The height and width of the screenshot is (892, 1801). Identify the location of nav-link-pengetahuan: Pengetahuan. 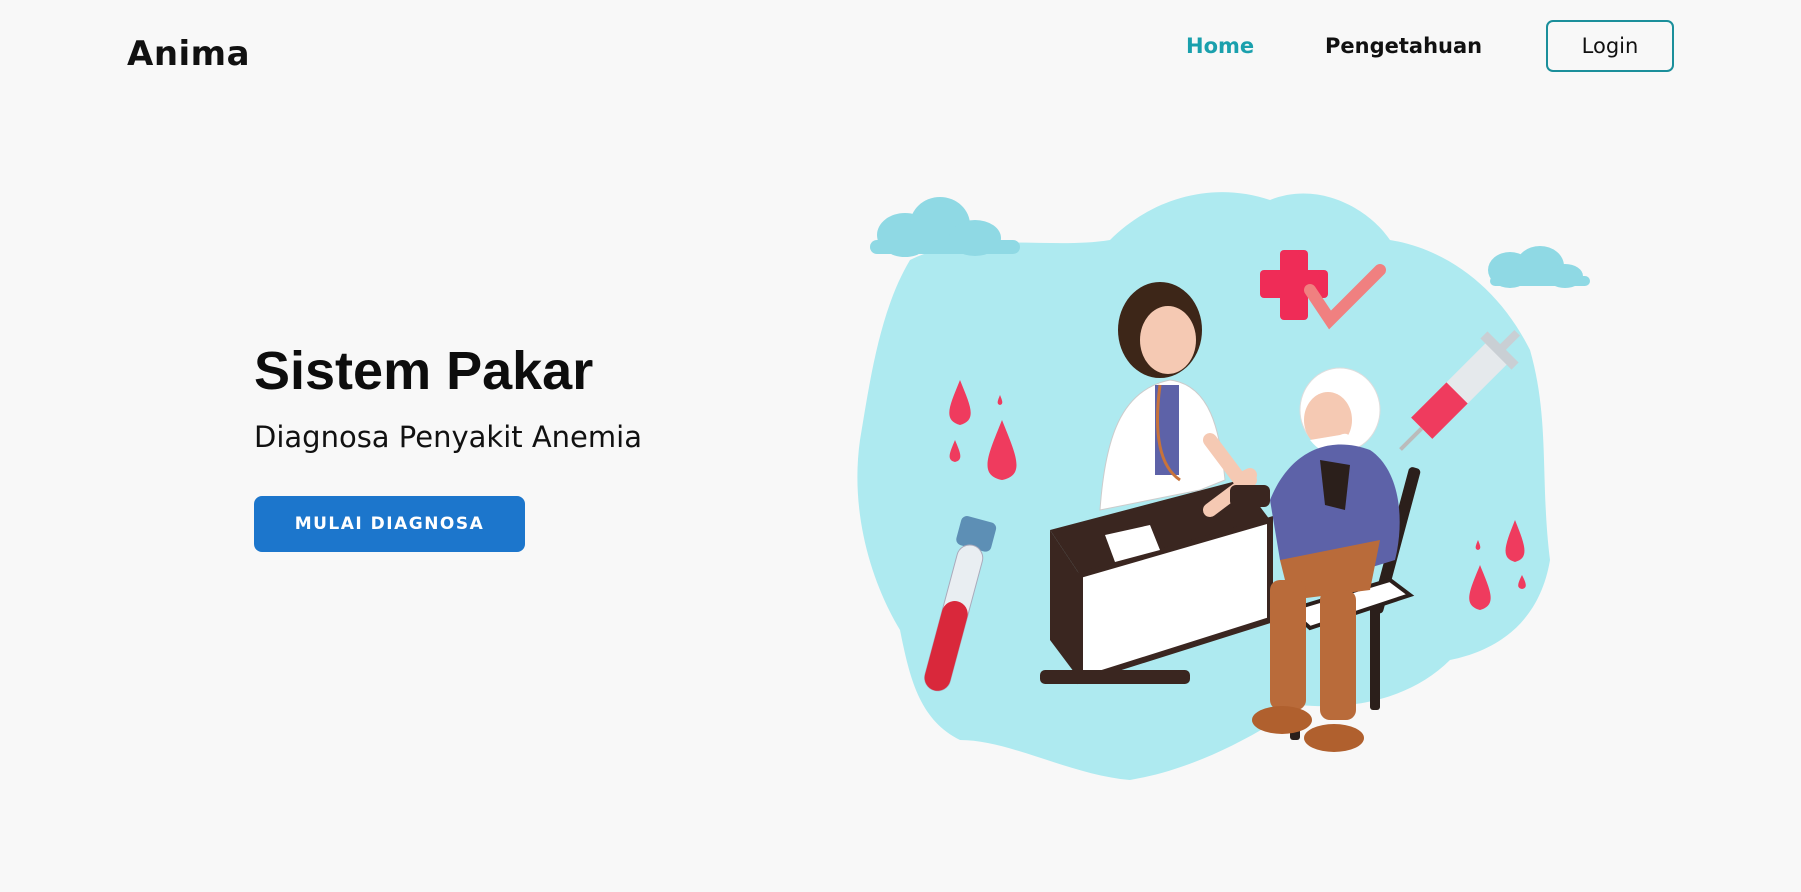
(1403, 46).